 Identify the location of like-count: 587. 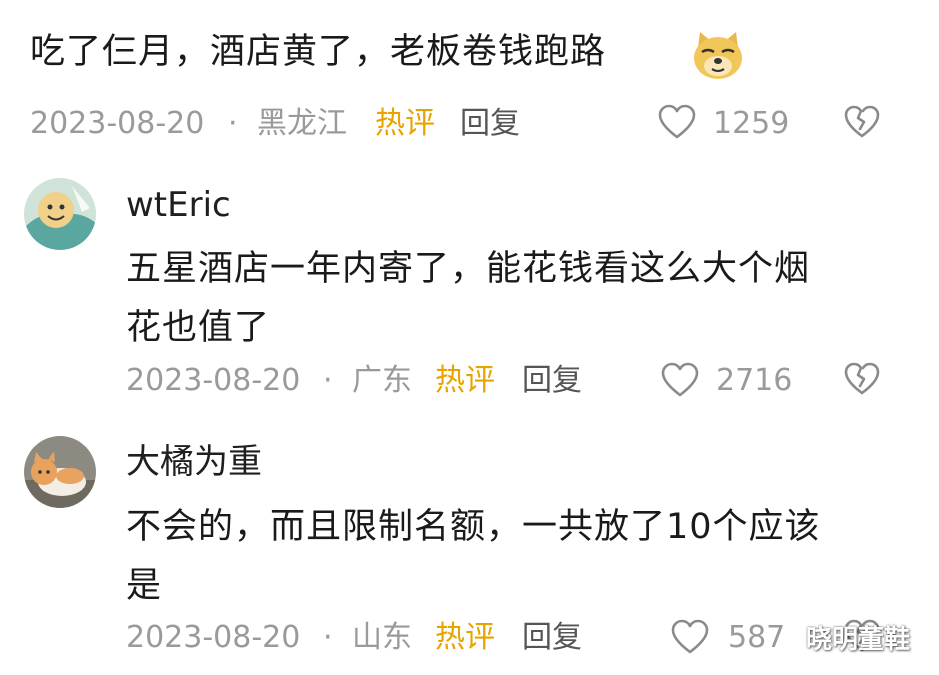
(757, 637).